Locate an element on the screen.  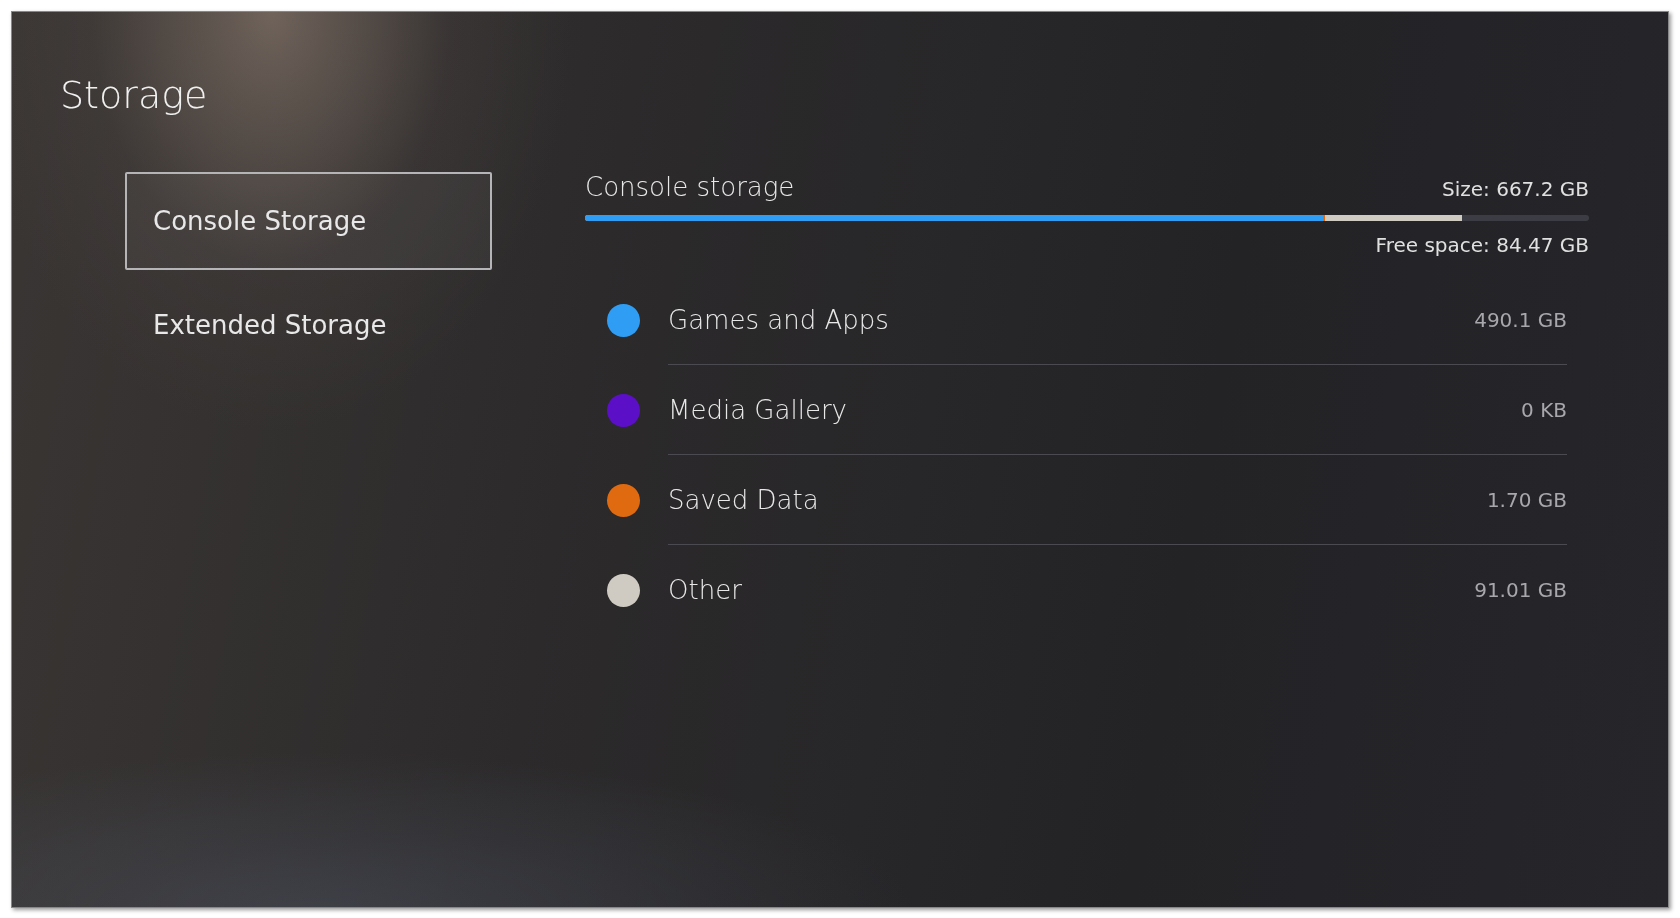
category-size: 91.01 GB is located at coordinates (1520, 590).